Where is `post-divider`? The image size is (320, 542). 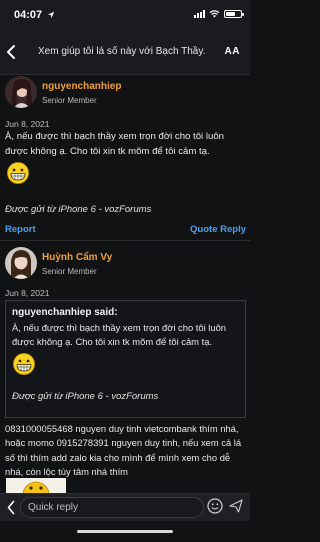 post-divider is located at coordinates (125, 240).